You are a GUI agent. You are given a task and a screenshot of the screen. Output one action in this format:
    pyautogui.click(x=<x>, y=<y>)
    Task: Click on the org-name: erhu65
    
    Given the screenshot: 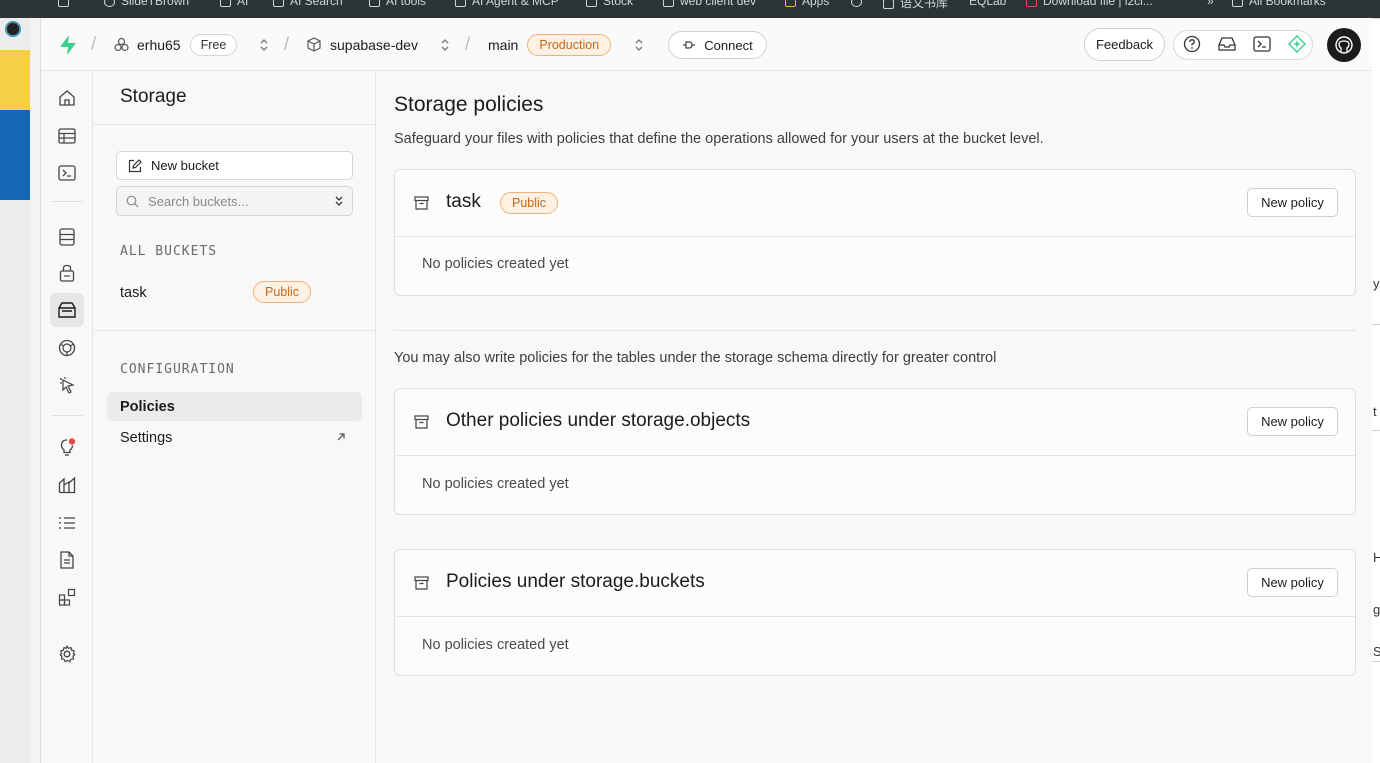 What is the action you would take?
    pyautogui.click(x=159, y=44)
    